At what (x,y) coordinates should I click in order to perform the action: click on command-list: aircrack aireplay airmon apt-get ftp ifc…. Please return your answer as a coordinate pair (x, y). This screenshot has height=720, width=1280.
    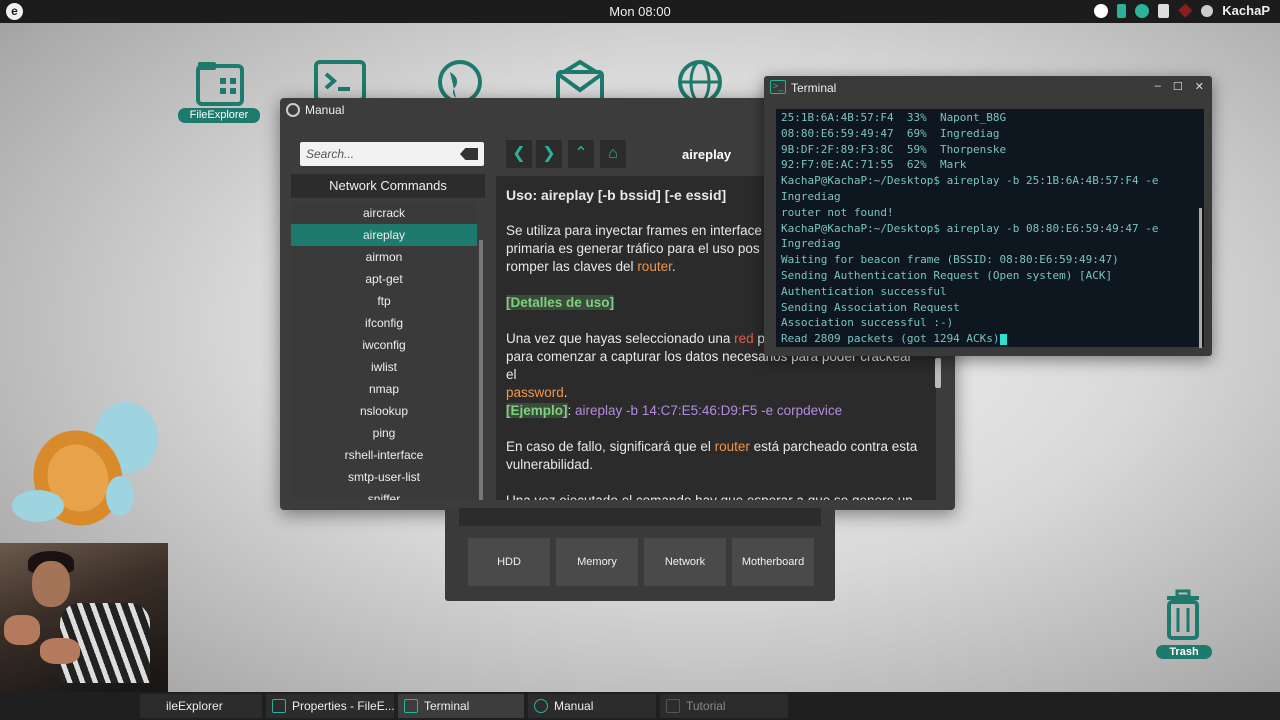
    Looking at the image, I should click on (384, 351).